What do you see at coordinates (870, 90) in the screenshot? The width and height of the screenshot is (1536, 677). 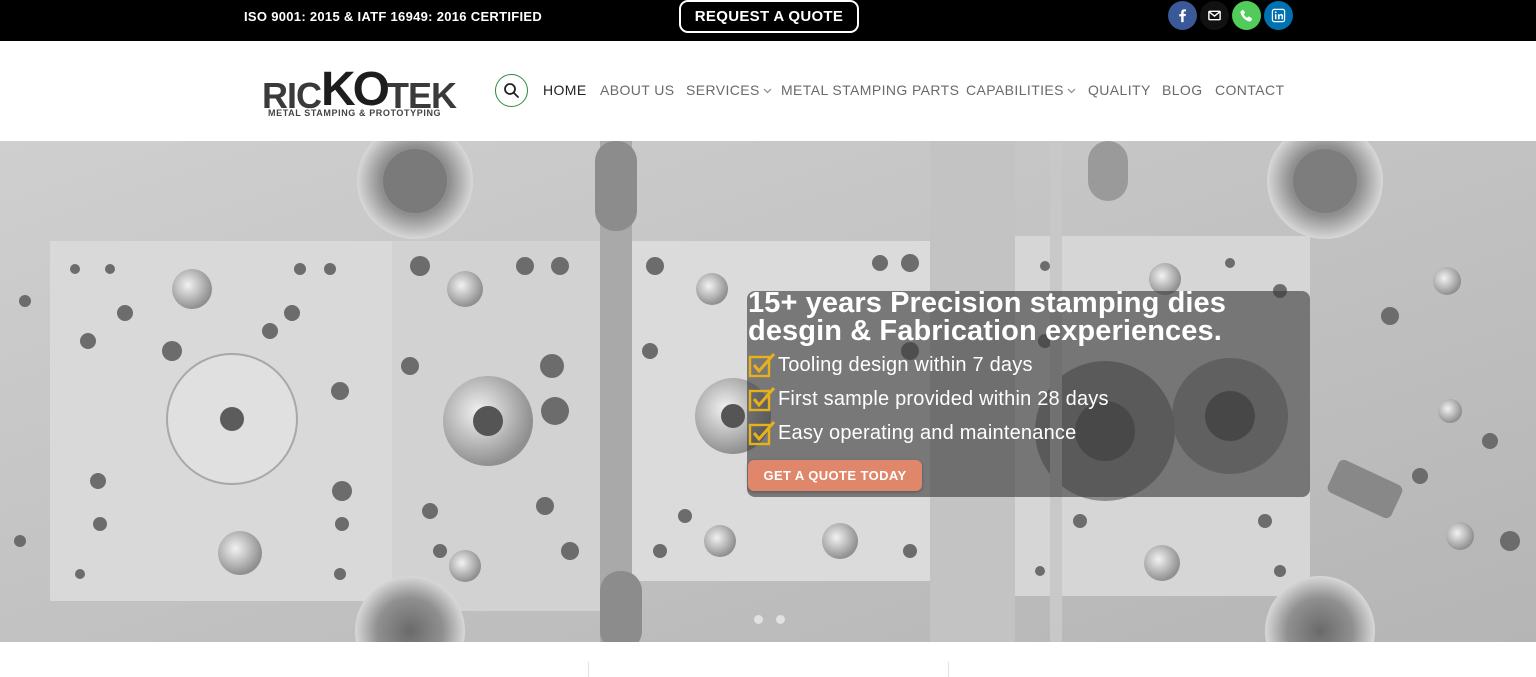 I see `nav-metal-stamping-parts: METAL STAMPING PARTS` at bounding box center [870, 90].